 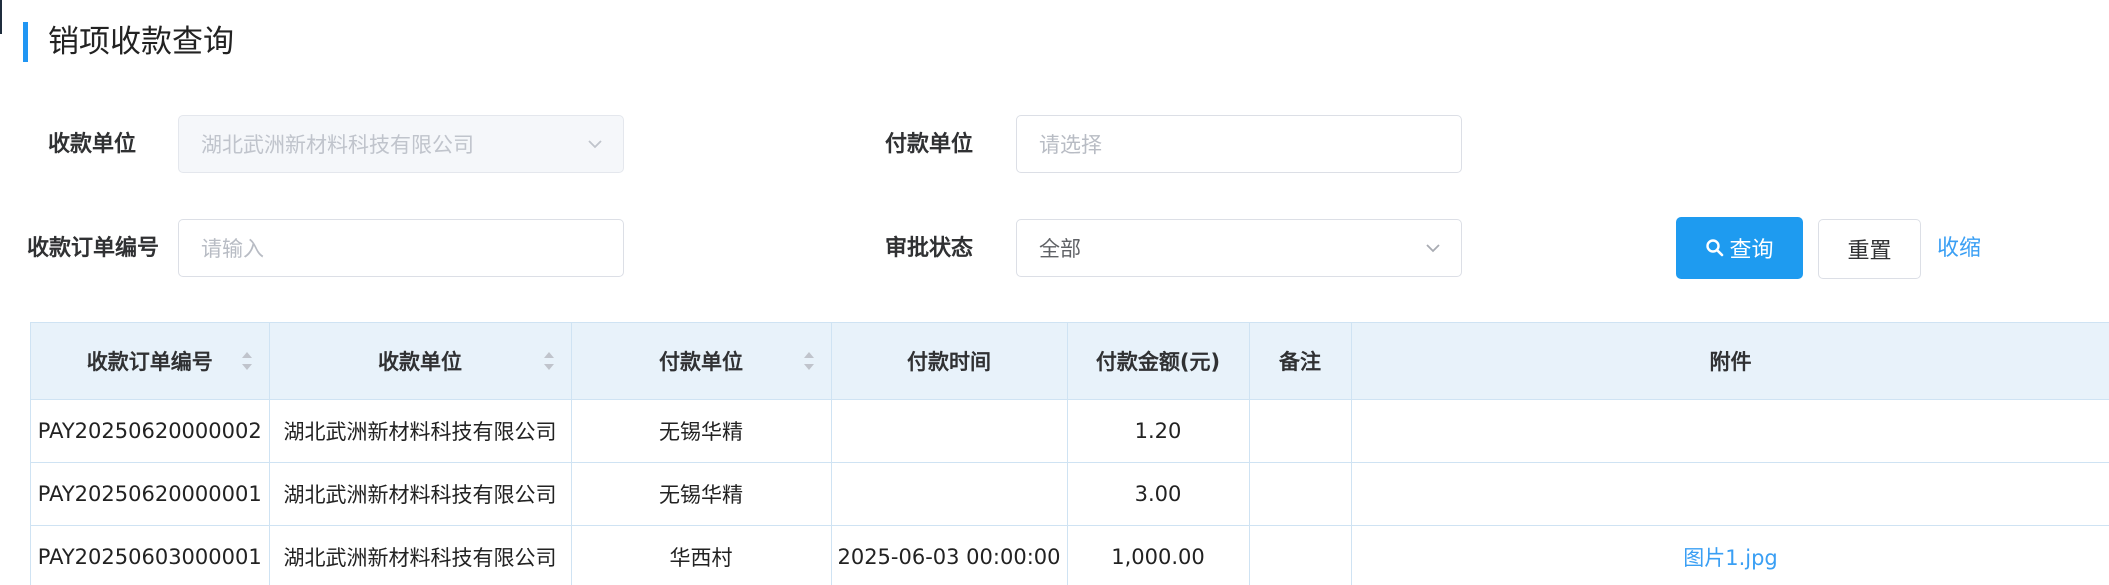 What do you see at coordinates (1300, 361) in the screenshot?
I see `column-header-remark: 备注` at bounding box center [1300, 361].